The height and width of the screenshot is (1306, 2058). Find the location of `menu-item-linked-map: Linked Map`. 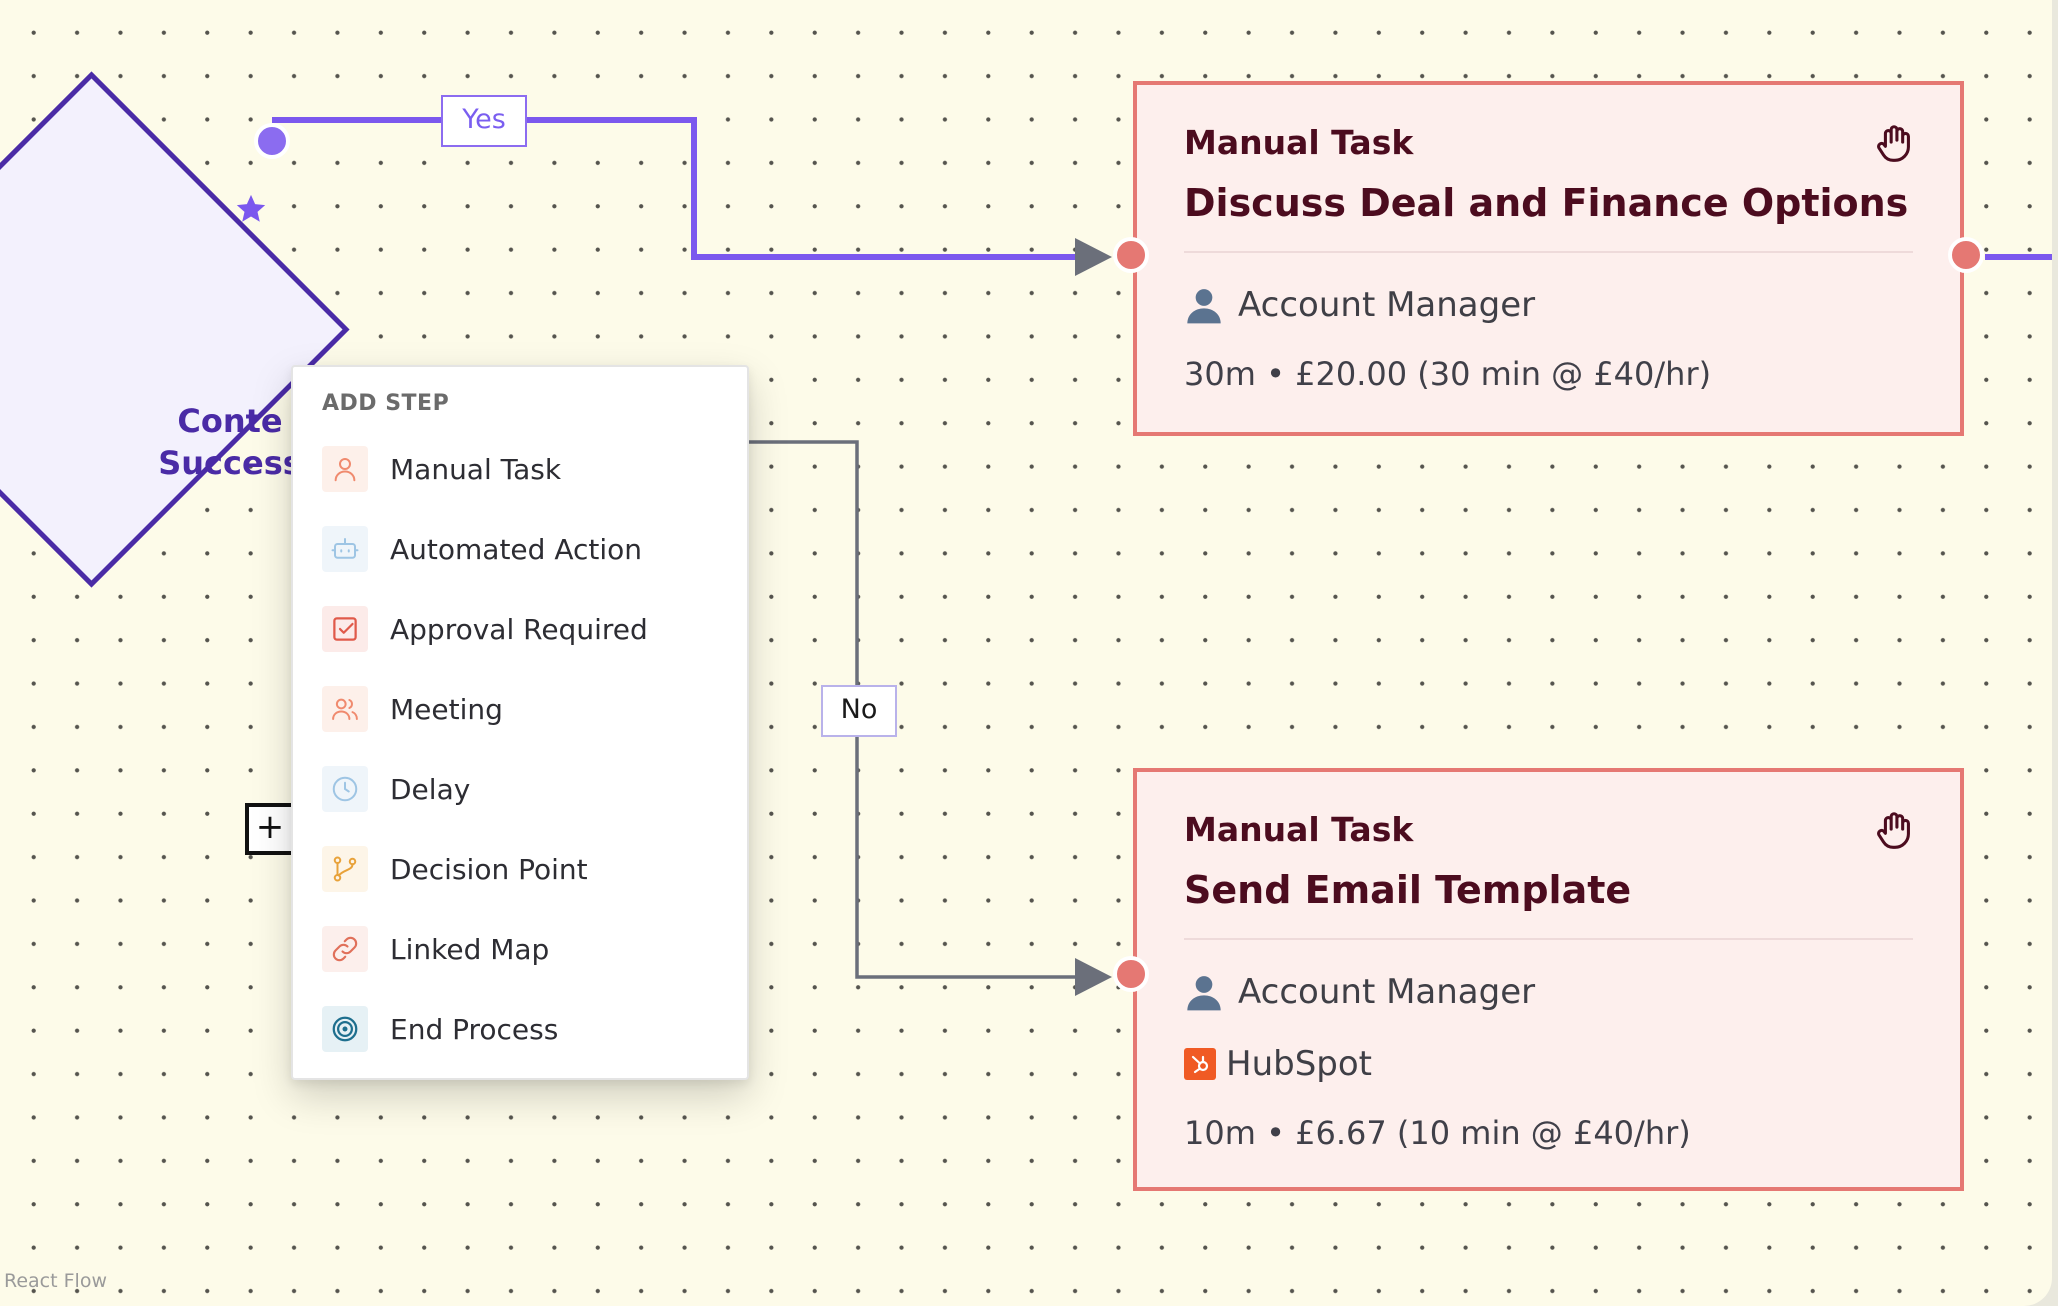

menu-item-linked-map: Linked Map is located at coordinates (522, 949).